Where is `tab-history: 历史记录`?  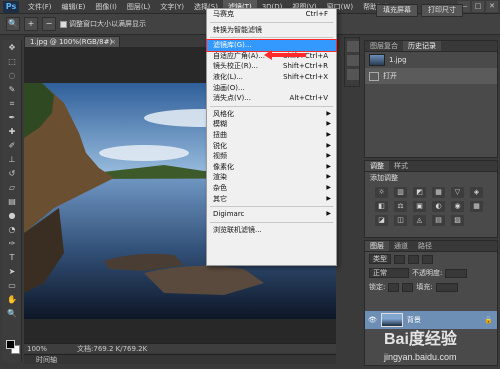
tab-history: 历史记录 is located at coordinates (422, 46).